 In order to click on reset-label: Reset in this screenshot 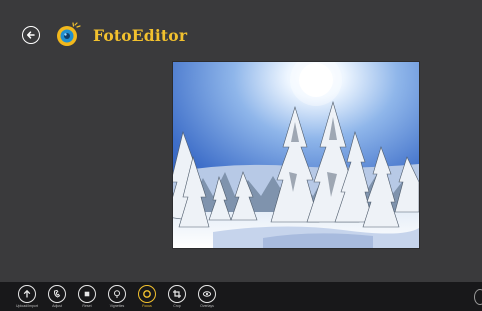, I will do `click(87, 306)`.